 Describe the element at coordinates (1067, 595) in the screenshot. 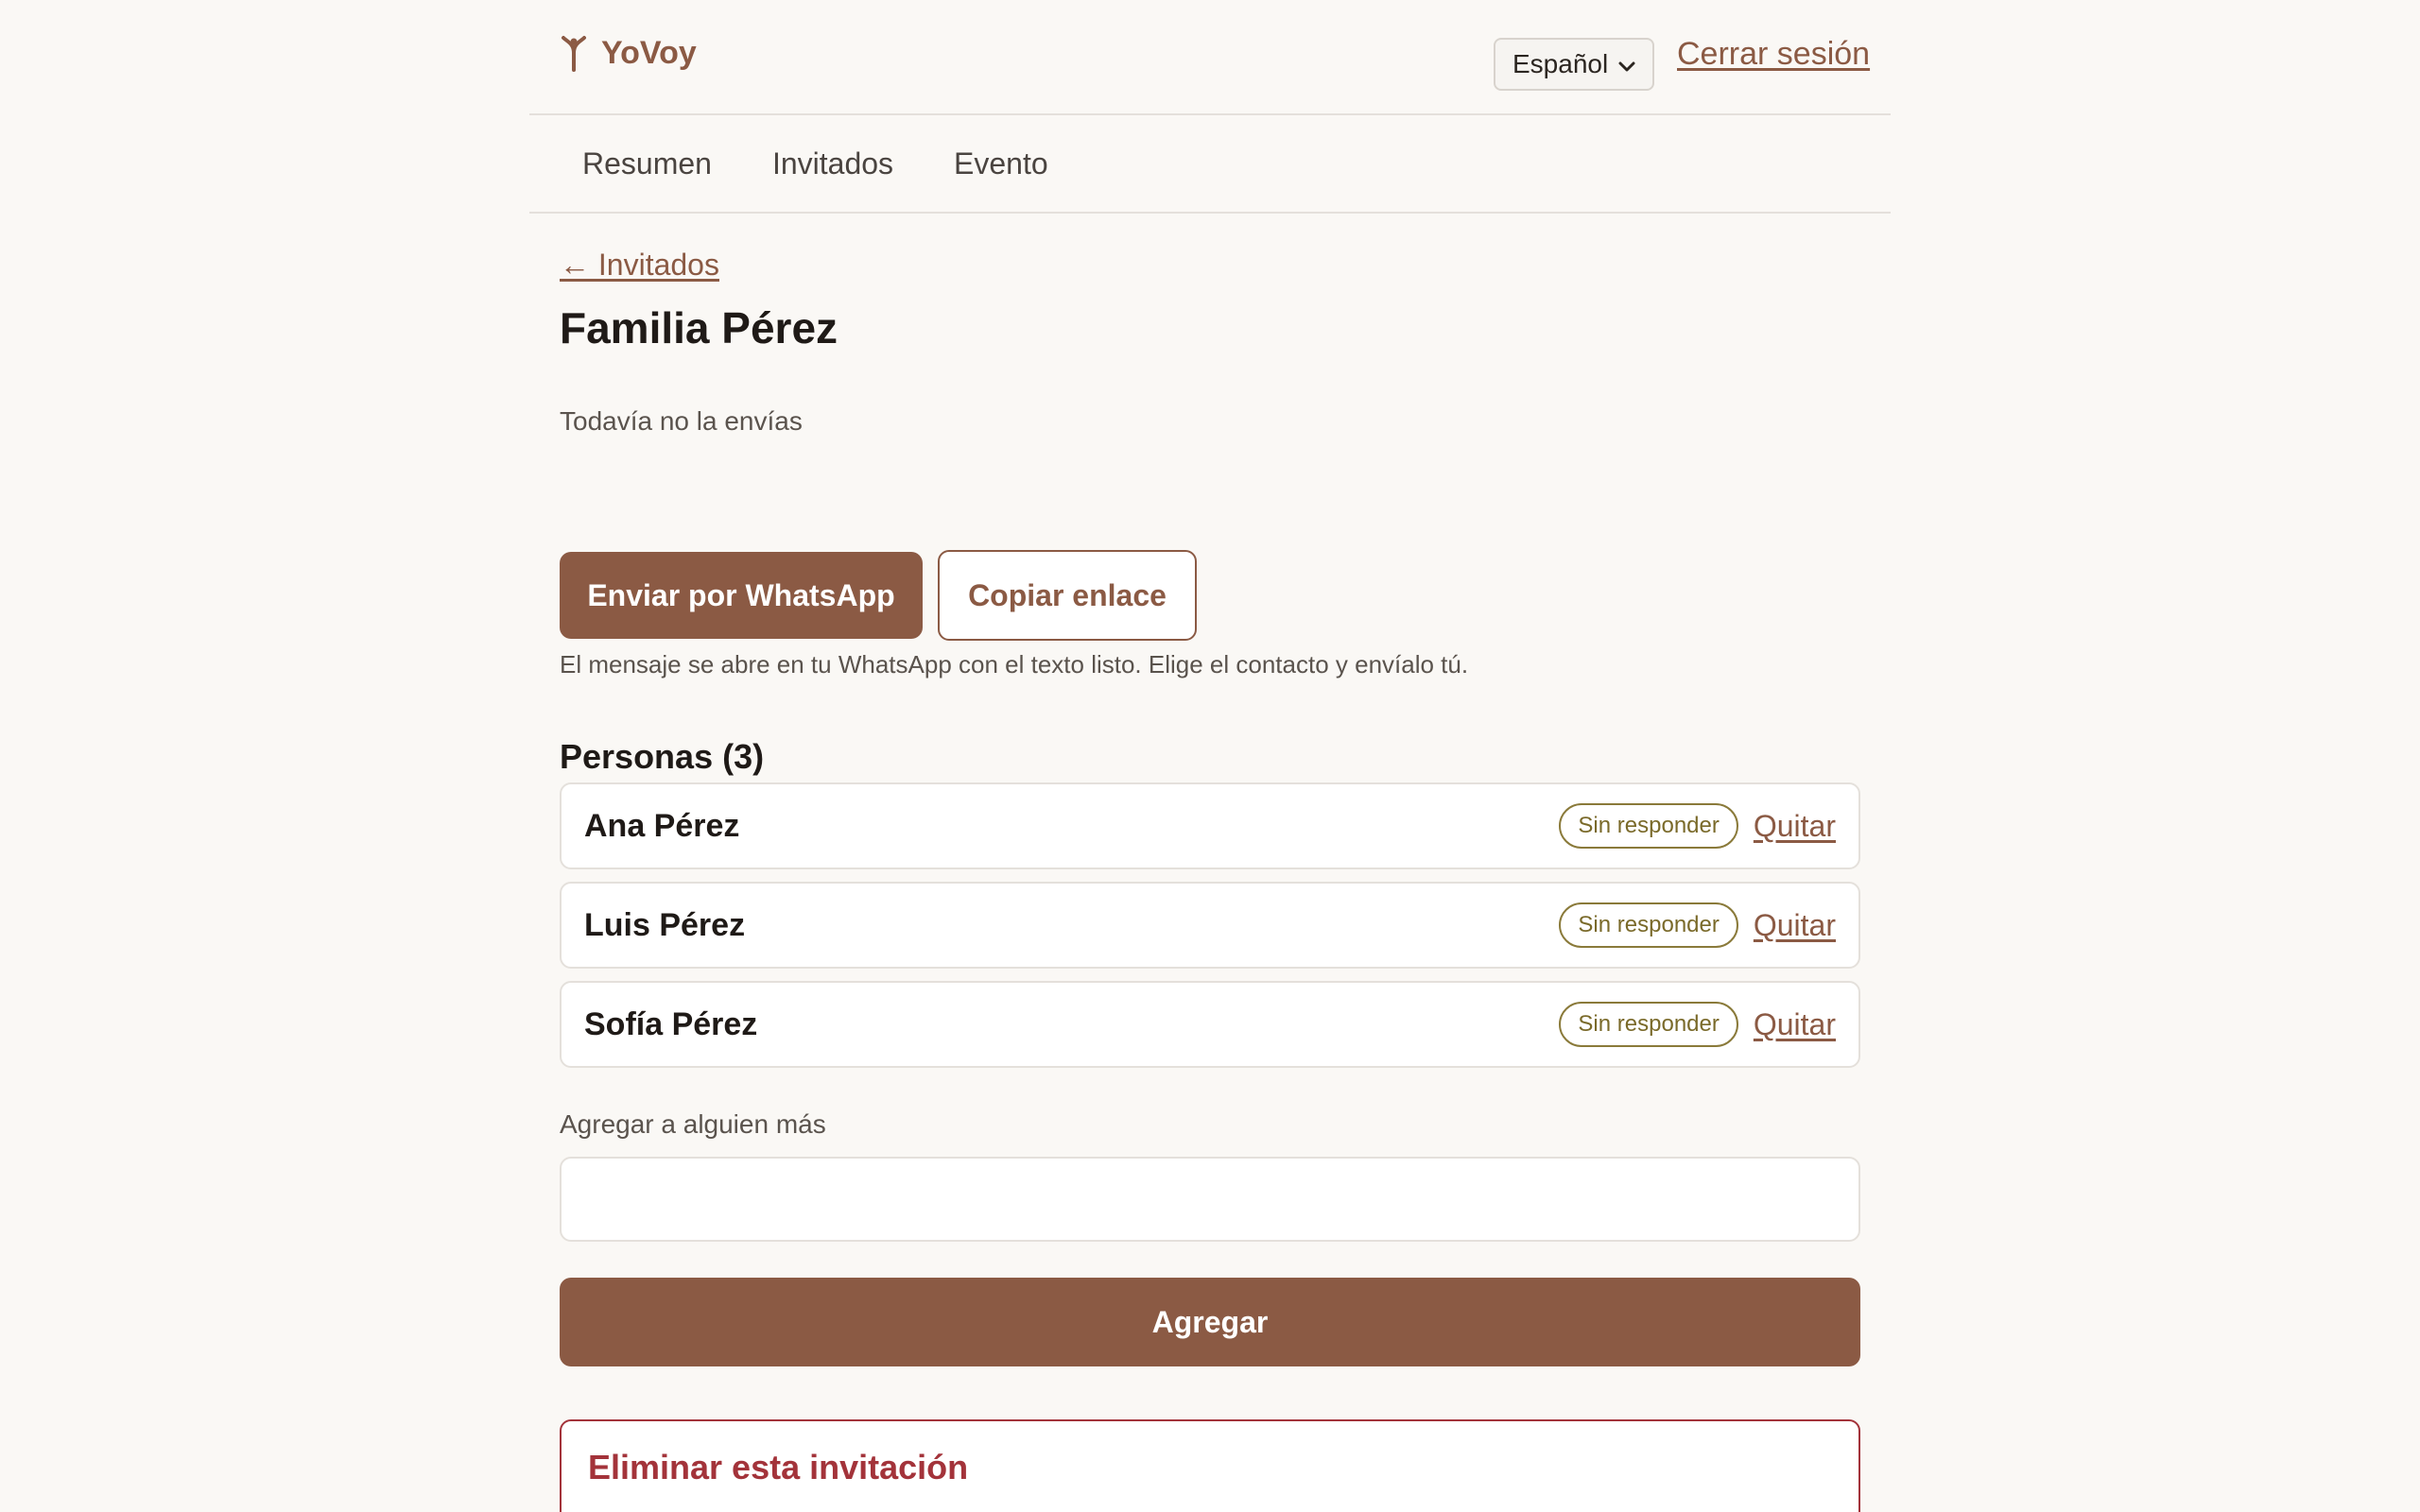

I see `copy-link-button: Copiar enlace` at that location.